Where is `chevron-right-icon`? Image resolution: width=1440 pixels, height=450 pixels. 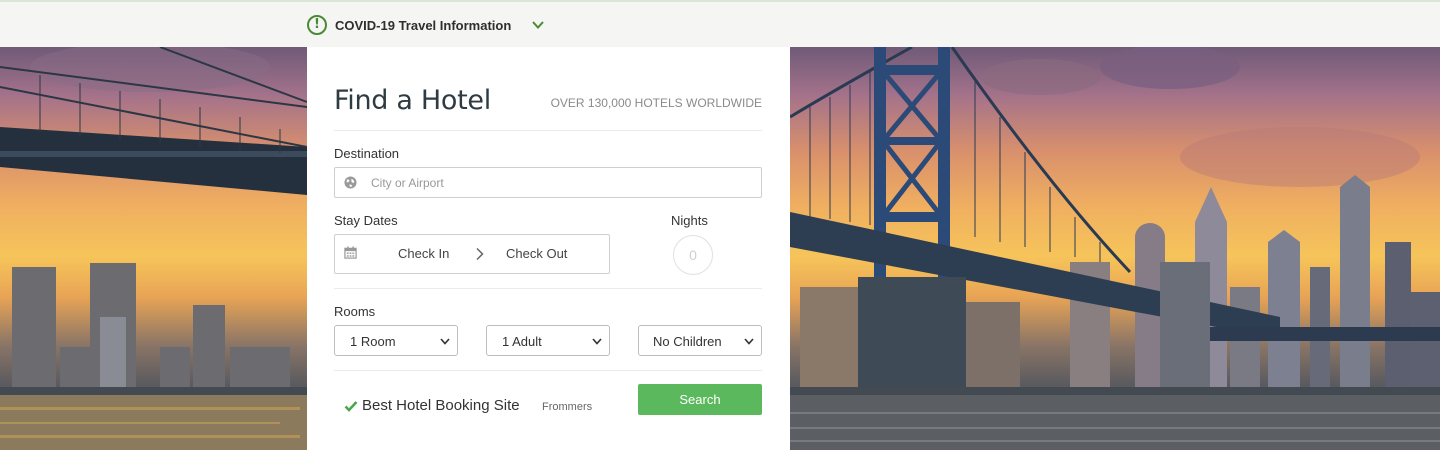 chevron-right-icon is located at coordinates (480, 254).